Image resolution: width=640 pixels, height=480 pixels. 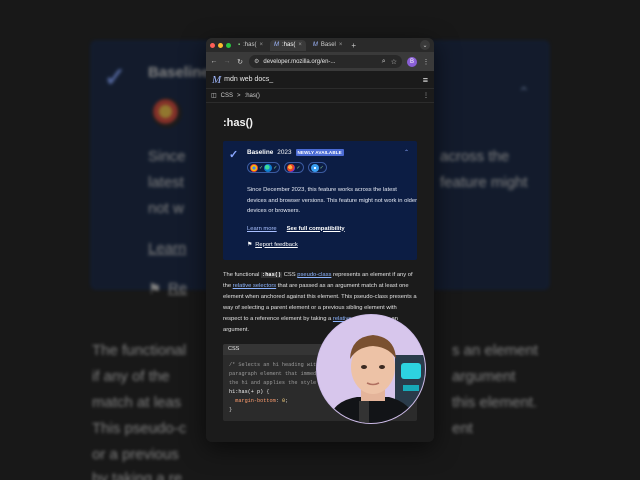 What do you see at coordinates (137, 475) in the screenshot?
I see `bg-text: by taking a re` at bounding box center [137, 475].